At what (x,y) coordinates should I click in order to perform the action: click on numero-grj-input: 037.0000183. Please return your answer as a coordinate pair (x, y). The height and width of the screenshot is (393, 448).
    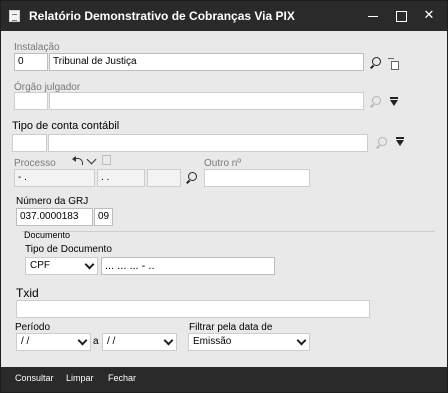
    Looking at the image, I should click on (54, 217).